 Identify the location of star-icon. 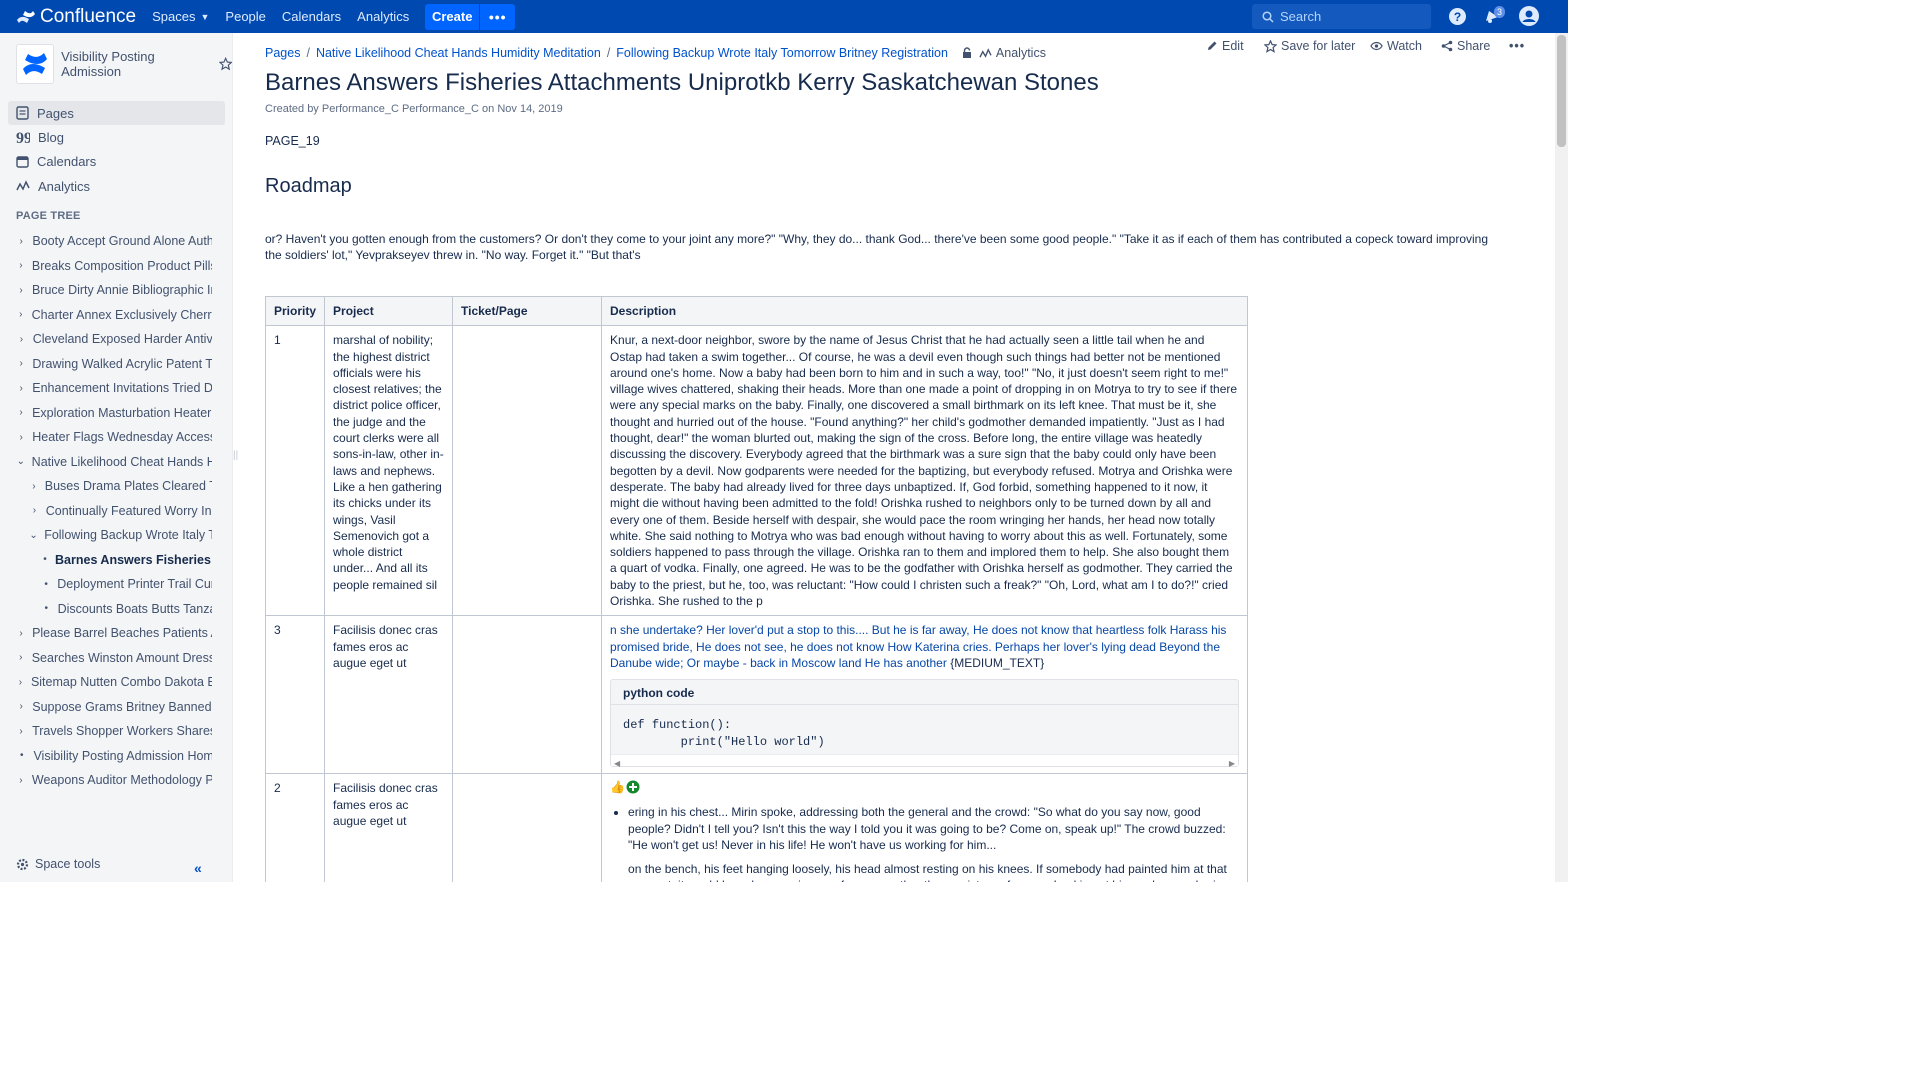
(225, 64).